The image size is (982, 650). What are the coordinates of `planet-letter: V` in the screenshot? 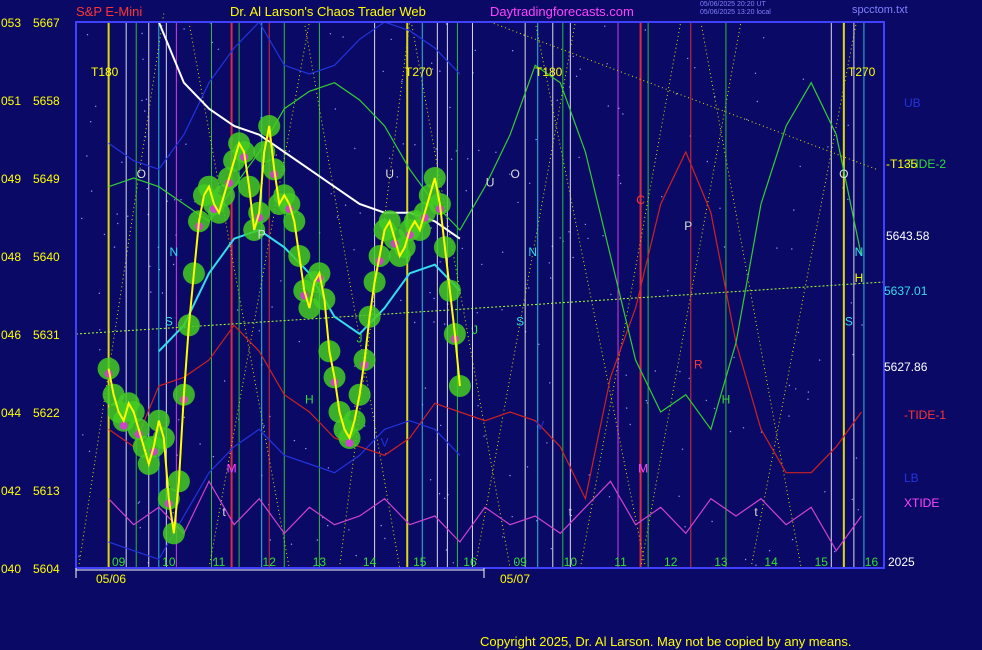 It's located at (540, 425).